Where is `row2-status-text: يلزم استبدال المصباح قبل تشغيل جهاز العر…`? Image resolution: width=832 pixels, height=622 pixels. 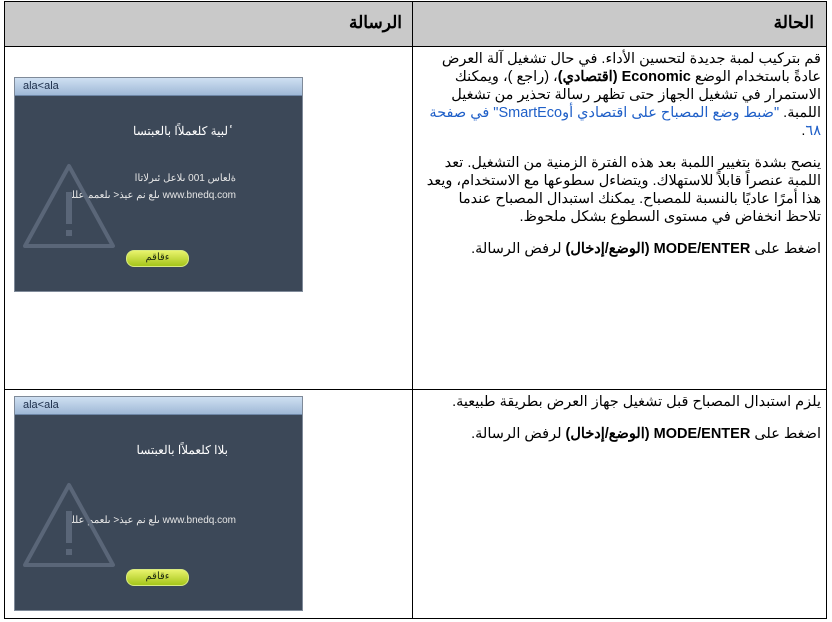
row2-status-text: يلزم استبدال المصباح قبل تشغيل جهاز العر… is located at coordinates (636, 418).